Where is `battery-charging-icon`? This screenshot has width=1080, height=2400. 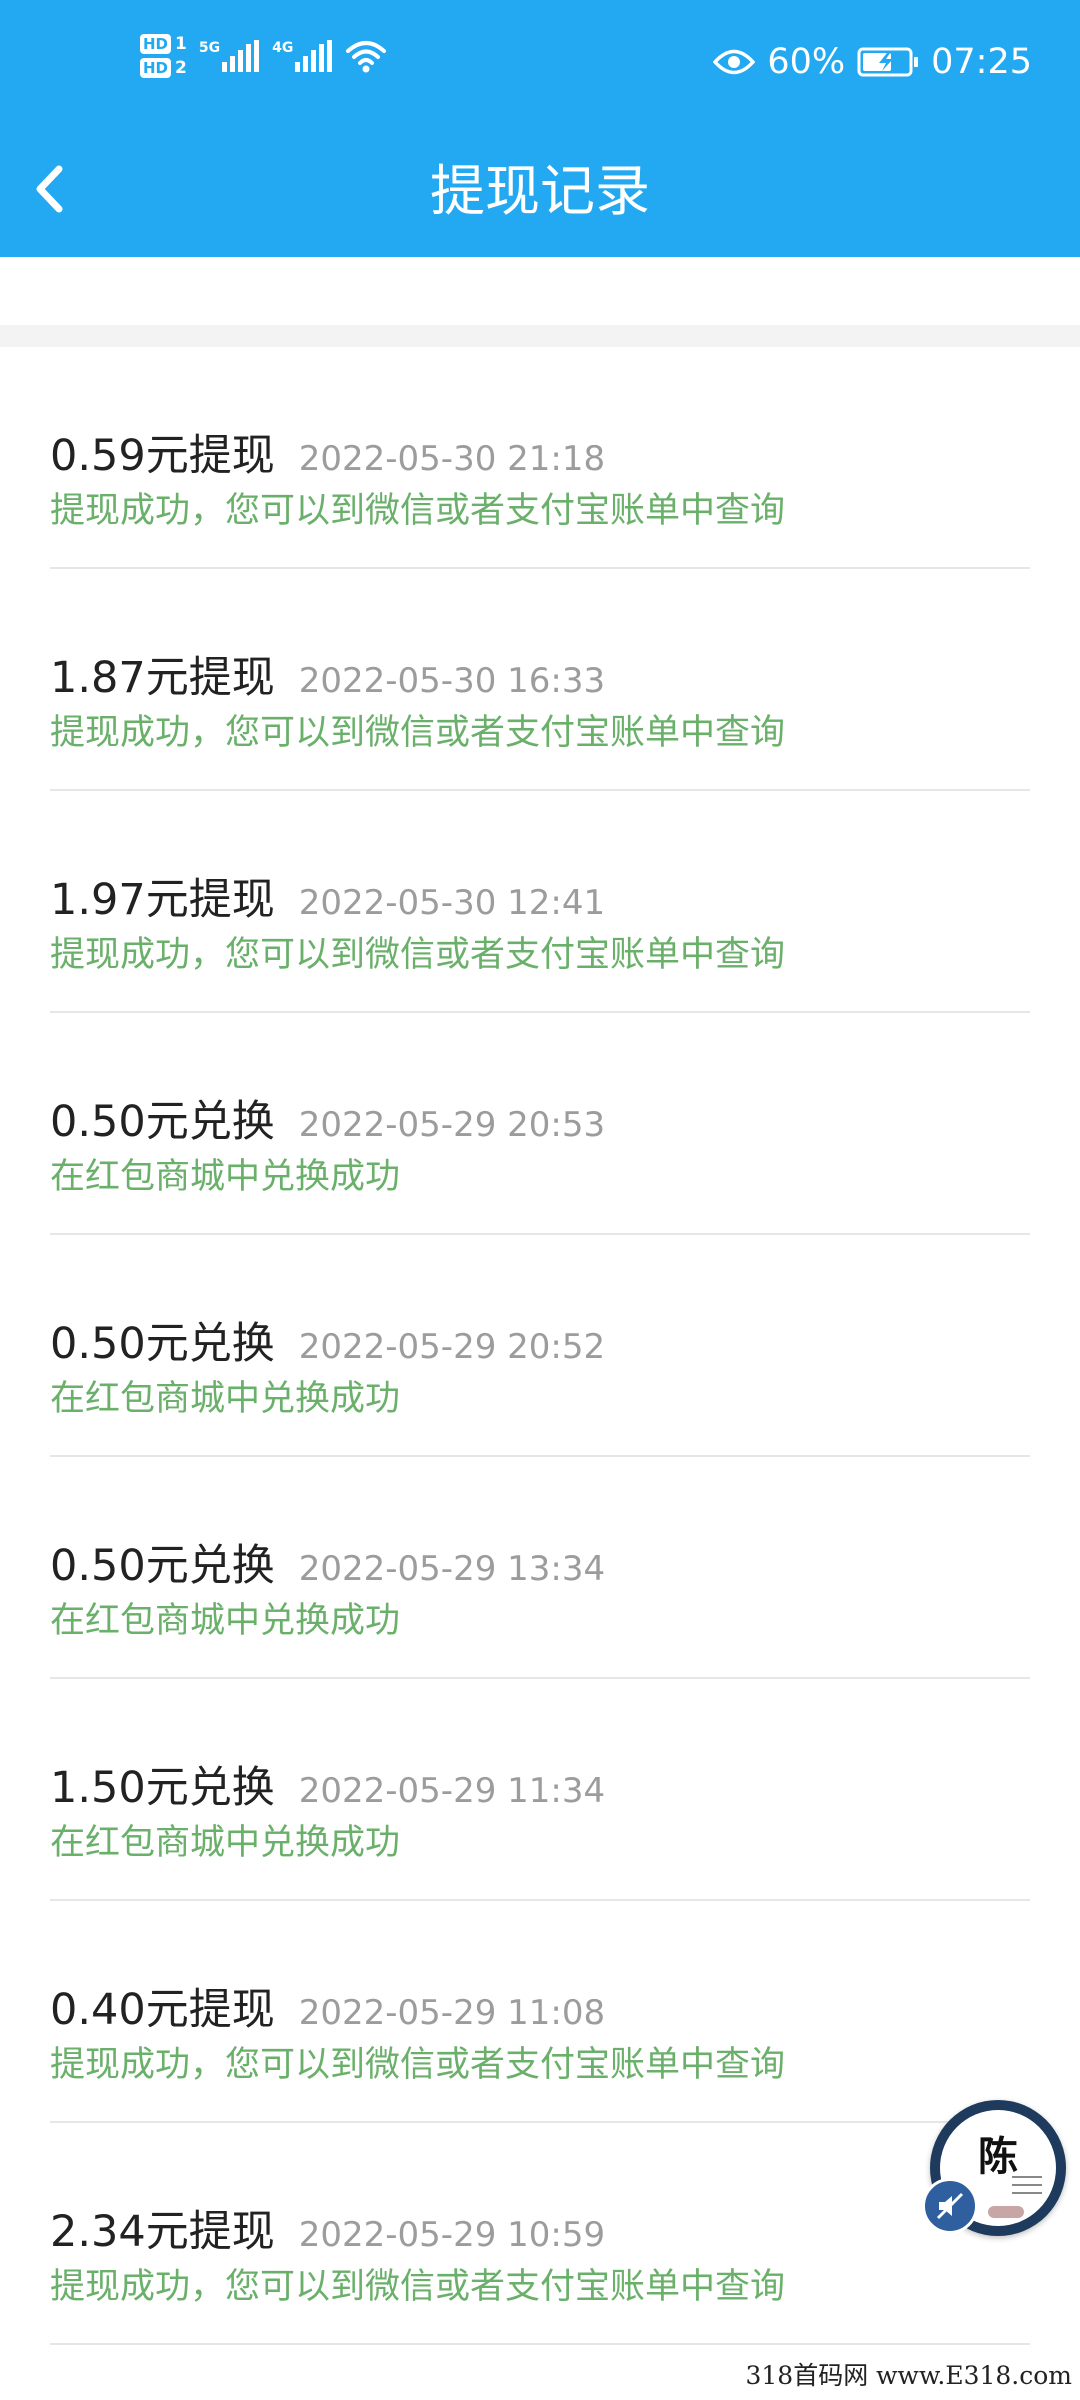
battery-charging-icon is located at coordinates (888, 62).